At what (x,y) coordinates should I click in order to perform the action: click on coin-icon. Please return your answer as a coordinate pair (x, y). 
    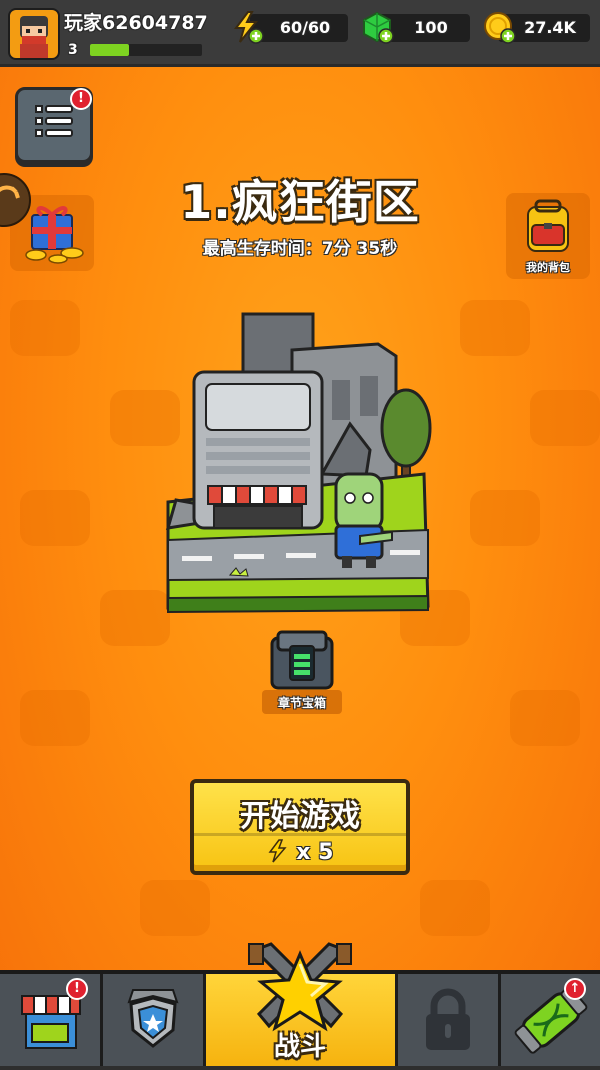
    Looking at the image, I should click on (499, 27).